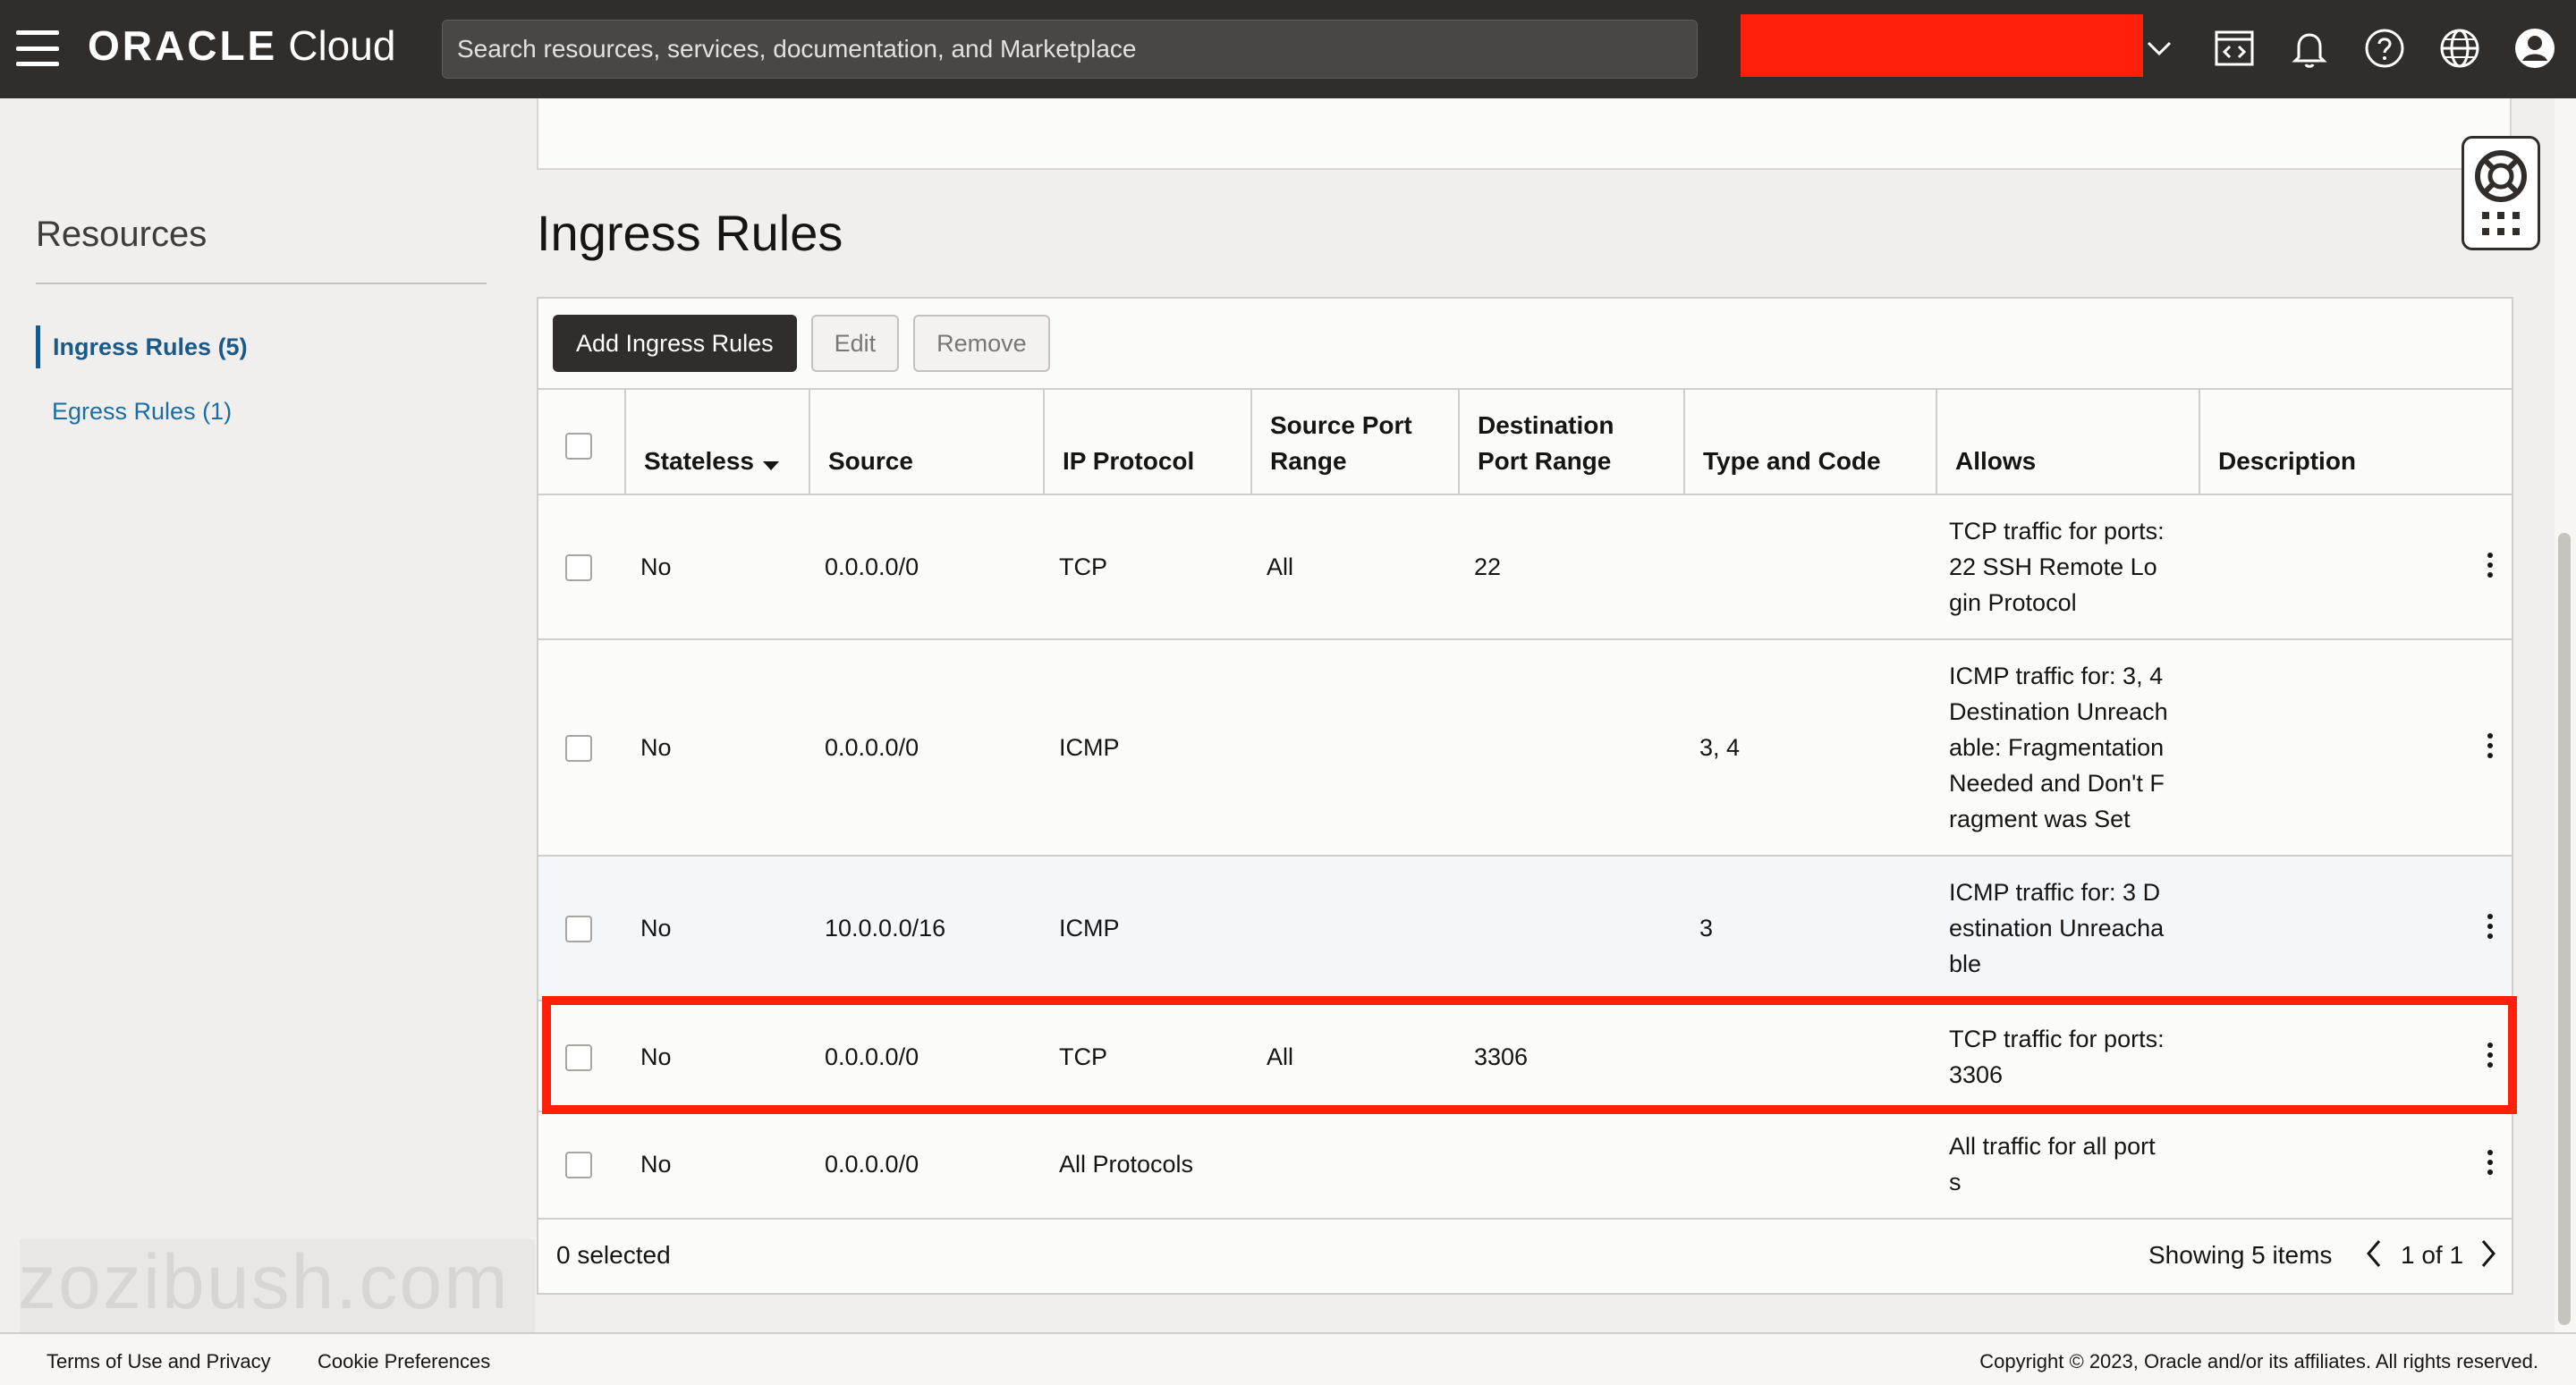 Image resolution: width=2576 pixels, height=1385 pixels. I want to click on add-ingress-rules-button: Add Ingress Rules, so click(675, 343).